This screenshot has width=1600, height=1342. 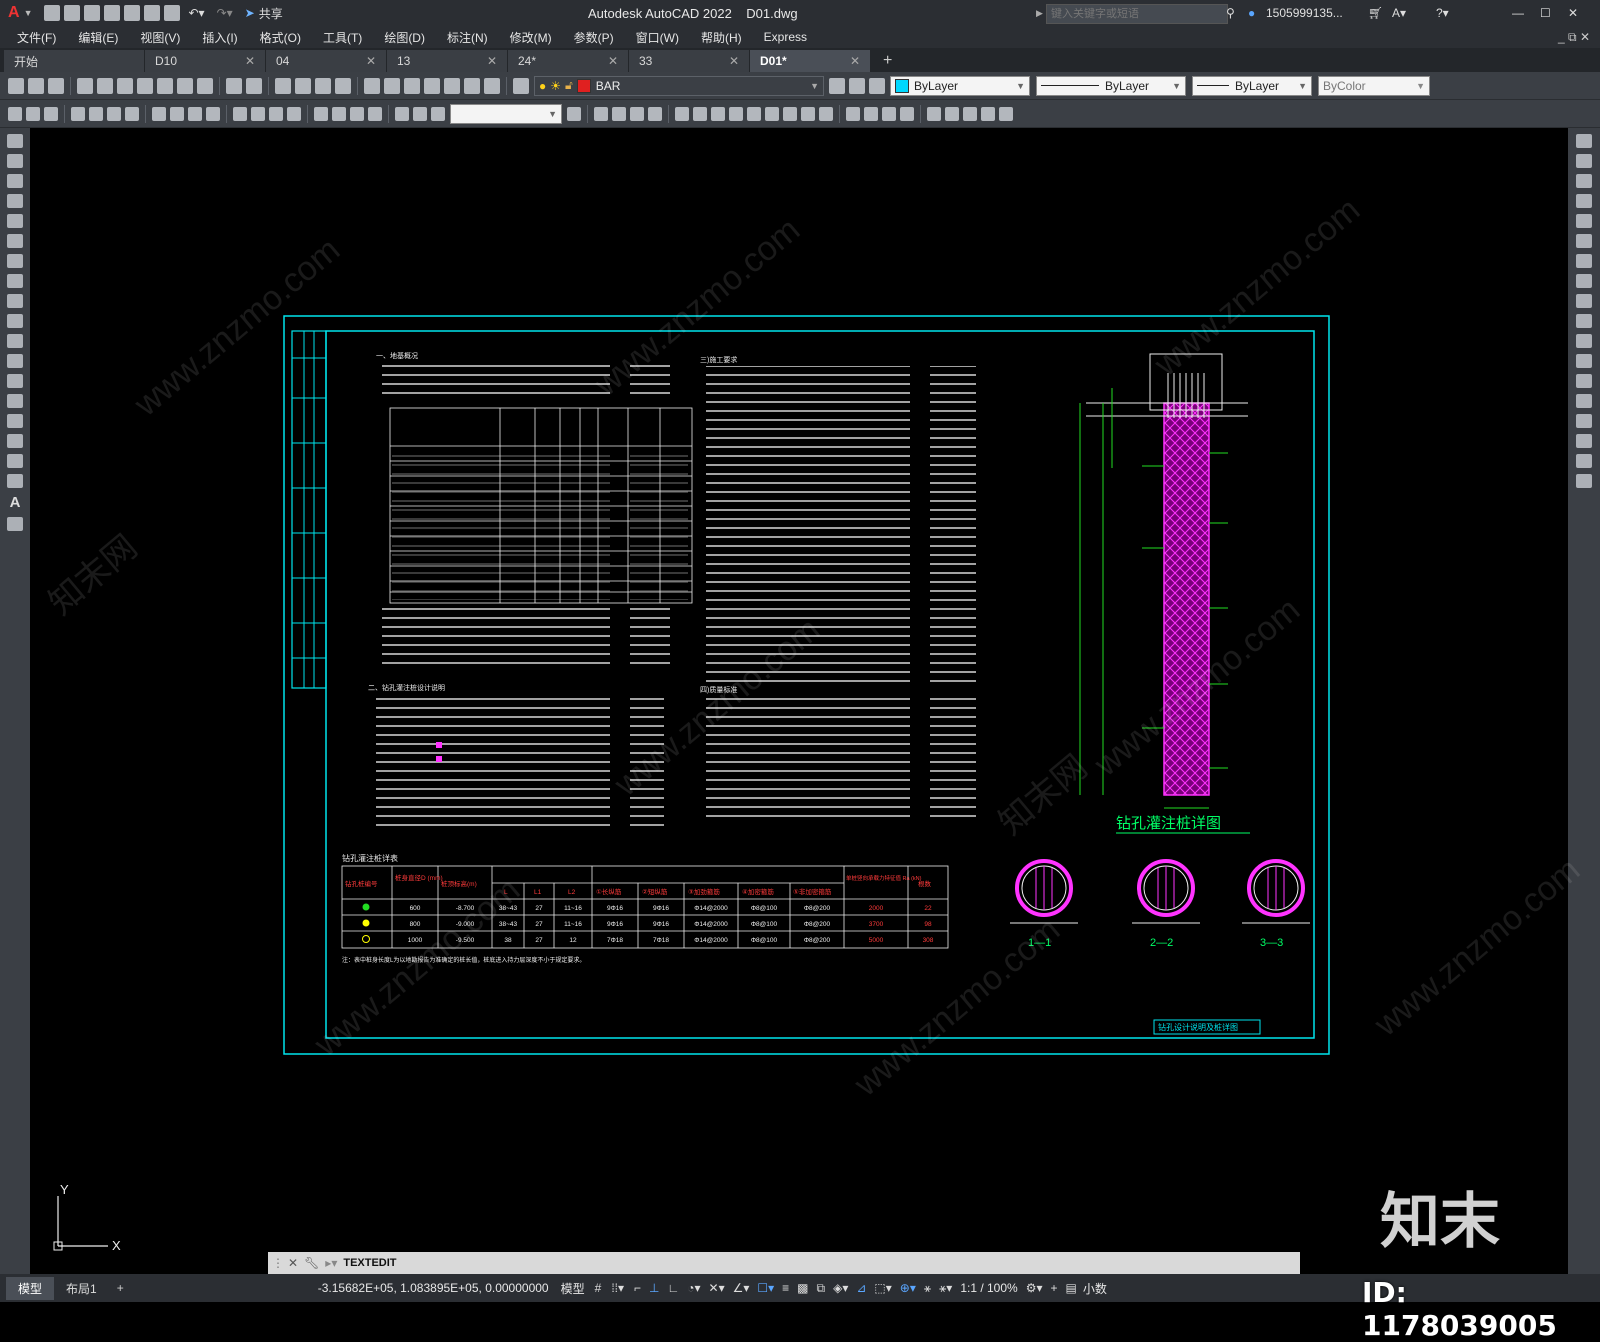 I want to click on modify-5-icon, so click(x=682, y=113).